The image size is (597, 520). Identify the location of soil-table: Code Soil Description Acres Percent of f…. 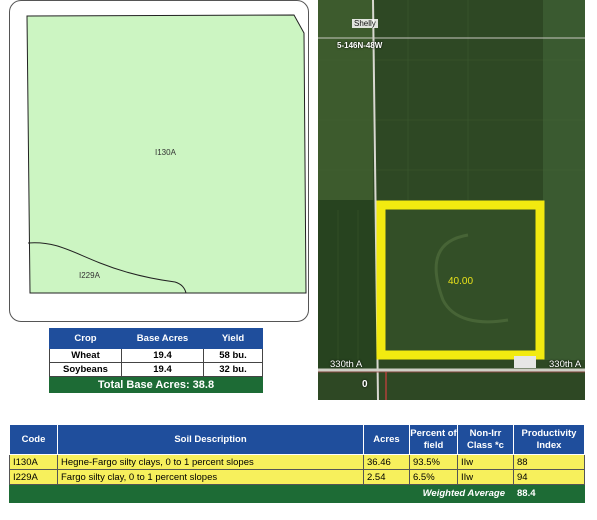
(297, 463).